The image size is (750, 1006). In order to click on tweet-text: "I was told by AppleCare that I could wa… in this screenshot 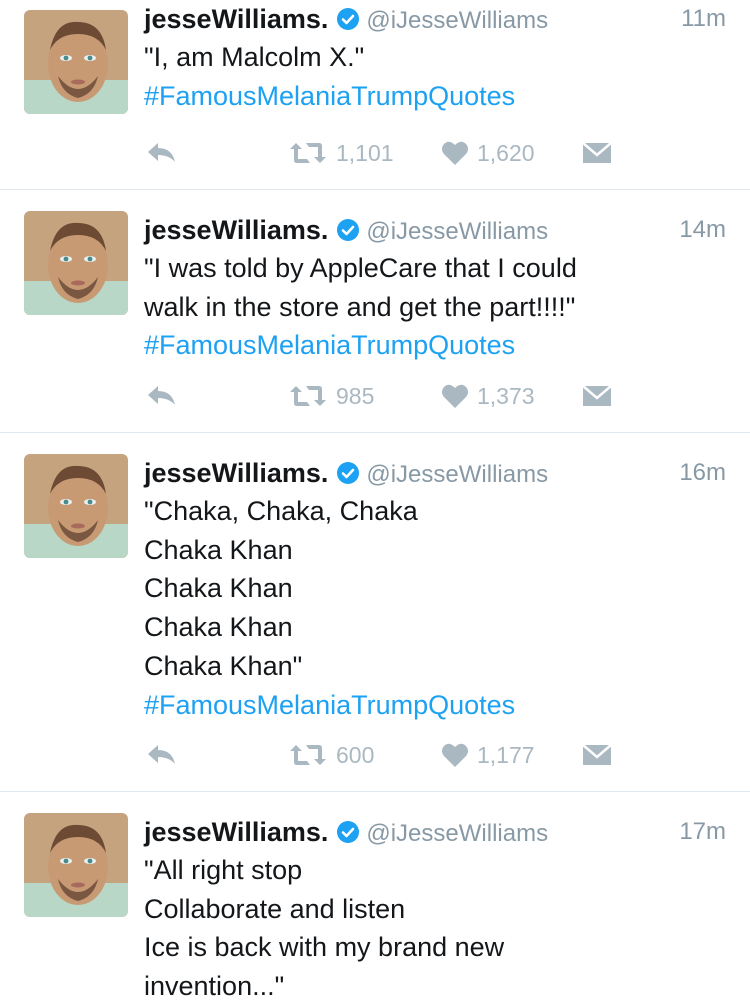, I will do `click(435, 287)`.